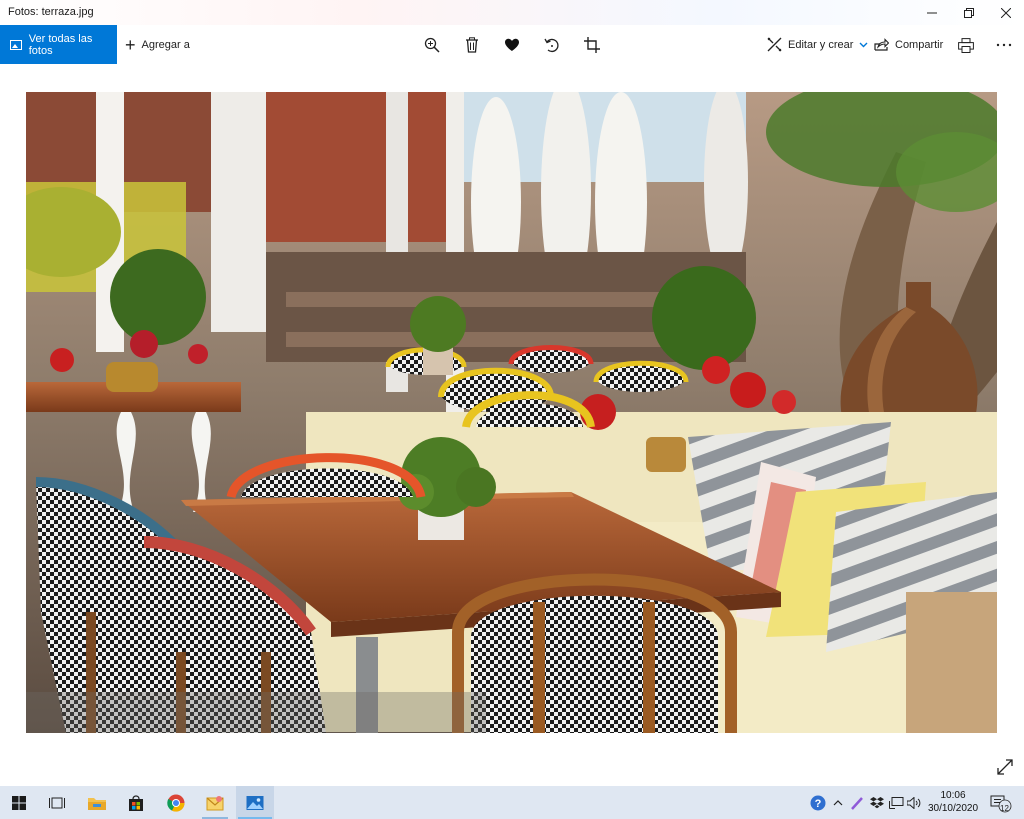 The width and height of the screenshot is (1024, 819). I want to click on clock-time: 10:06, so click(953, 795).